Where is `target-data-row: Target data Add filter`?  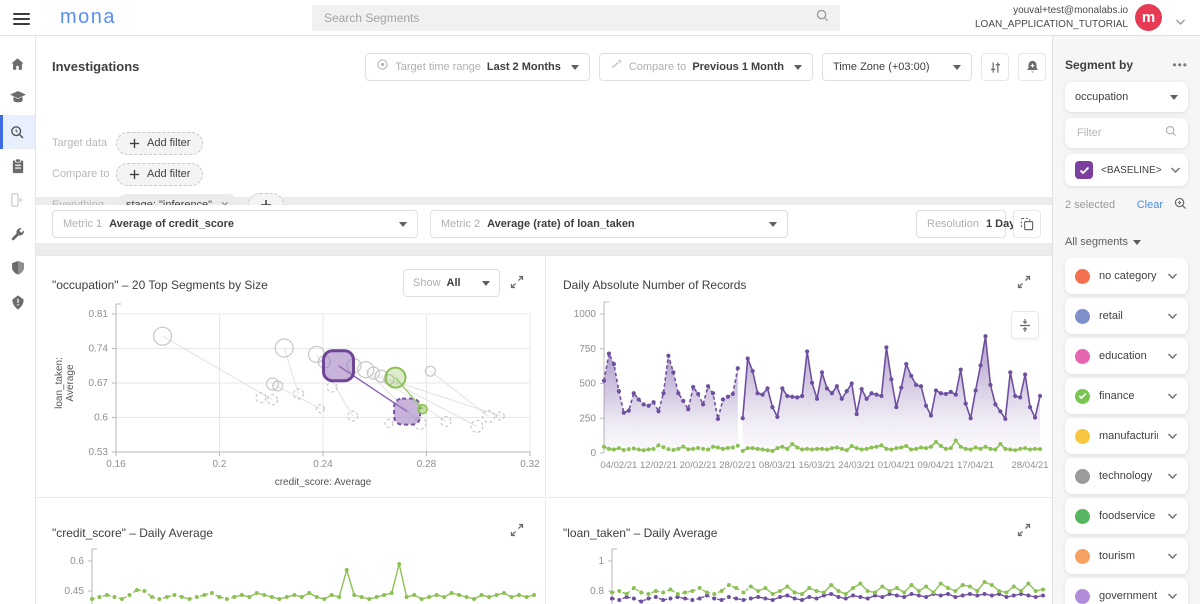 target-data-row: Target data Add filter is located at coordinates (128, 143).